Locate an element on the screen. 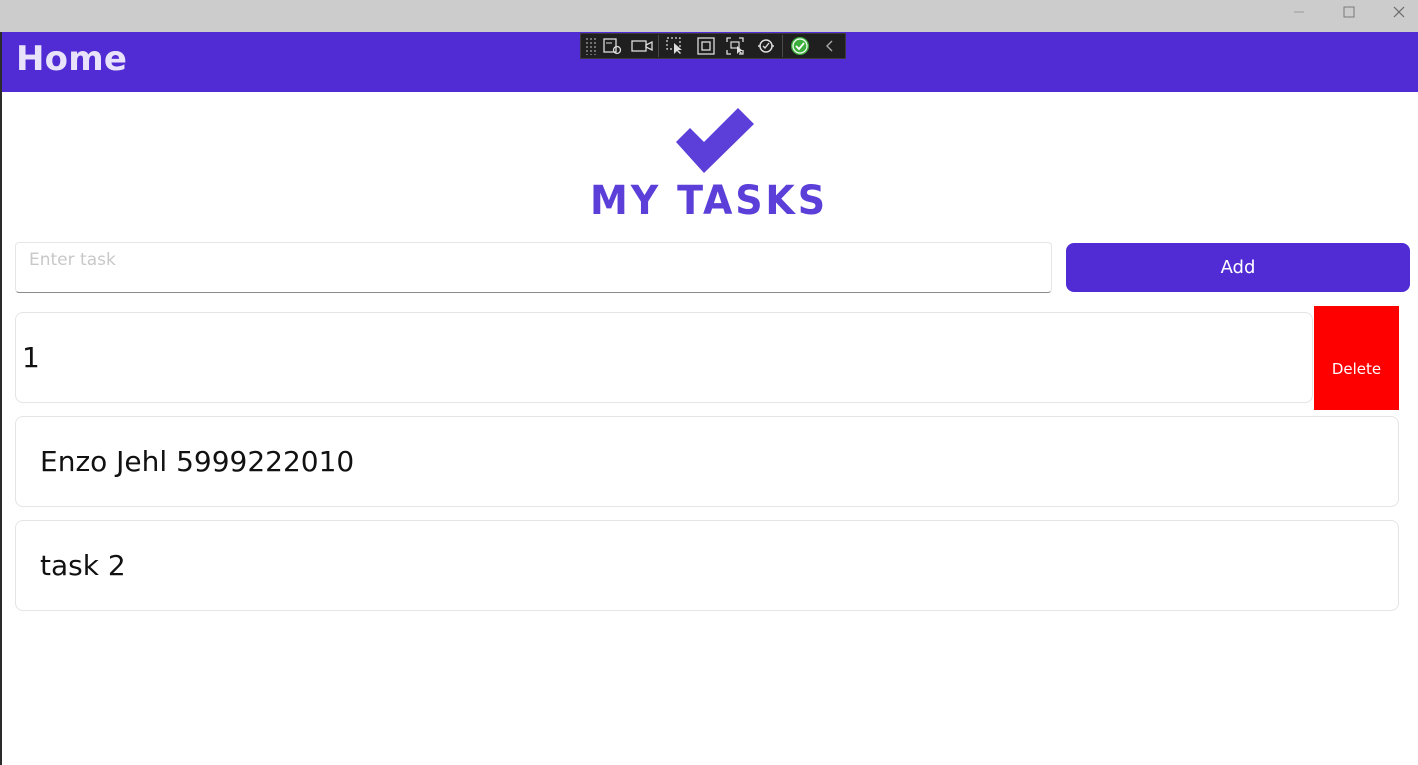 This screenshot has width=1418, height=765. minimize-icon is located at coordinates (1299, 12).